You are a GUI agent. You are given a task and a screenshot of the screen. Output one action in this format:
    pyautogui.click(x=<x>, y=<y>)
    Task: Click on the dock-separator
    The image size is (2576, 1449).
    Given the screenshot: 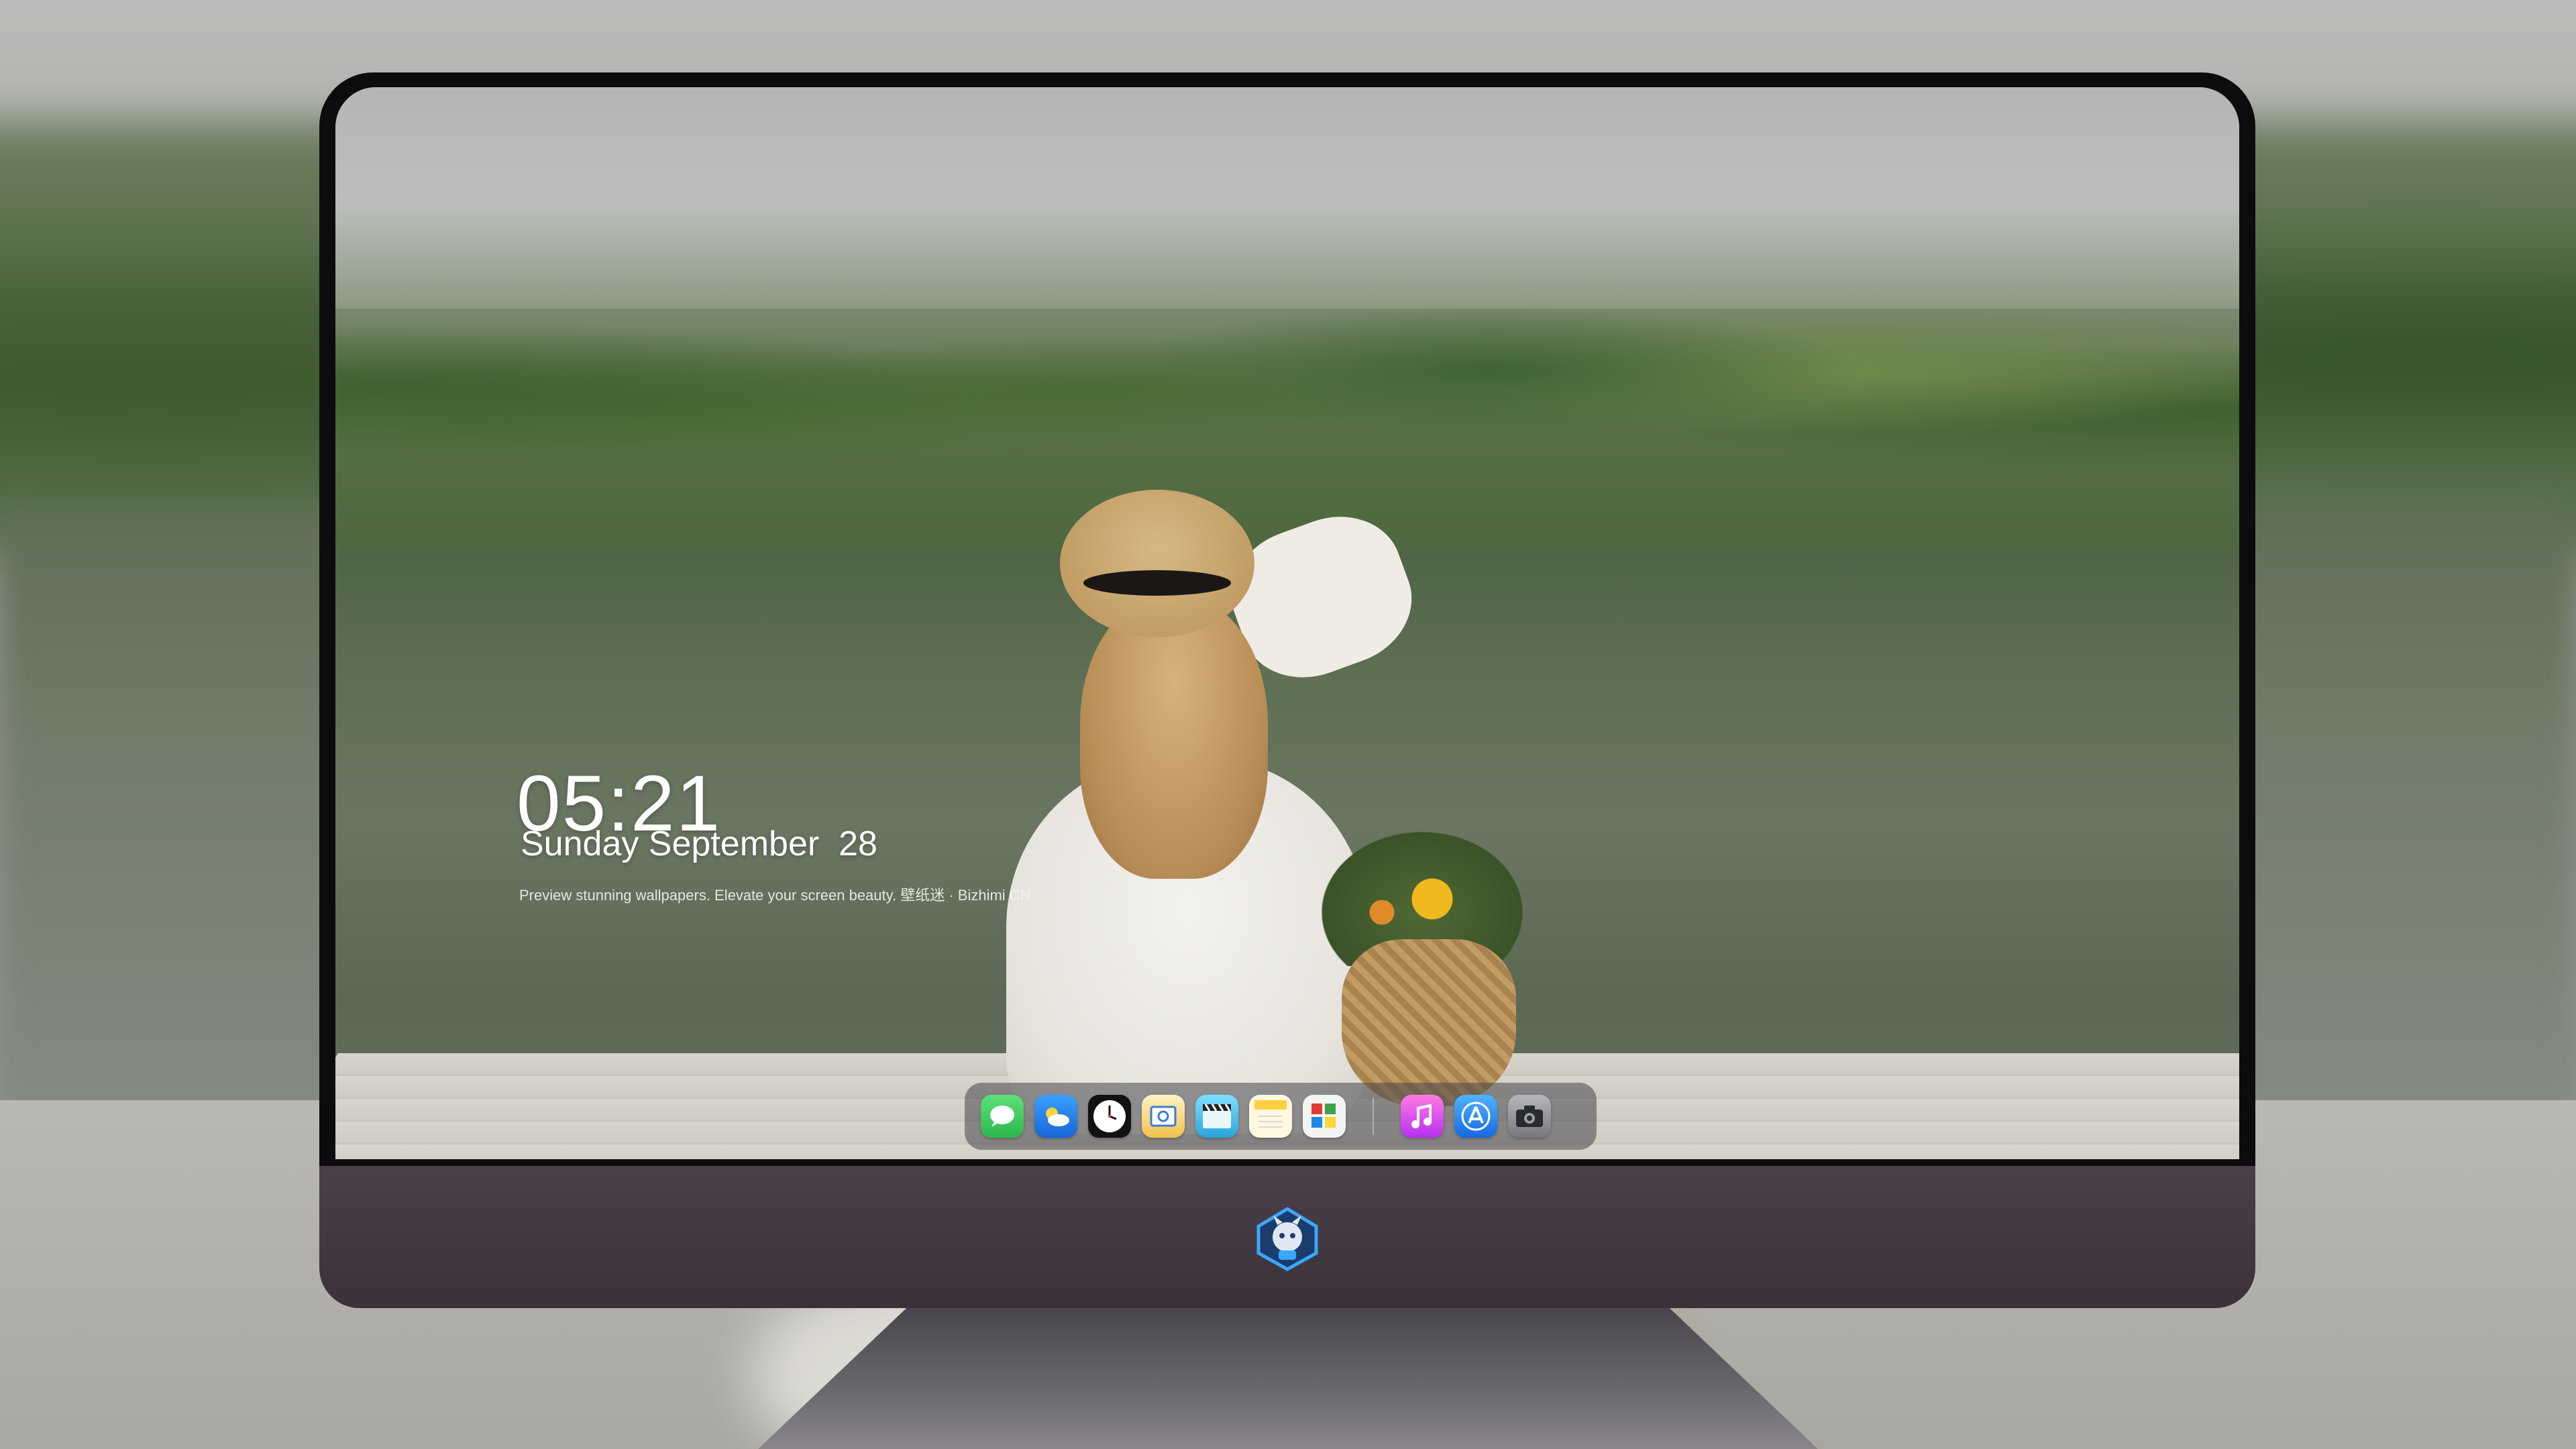 What is the action you would take?
    pyautogui.click(x=1373, y=1116)
    